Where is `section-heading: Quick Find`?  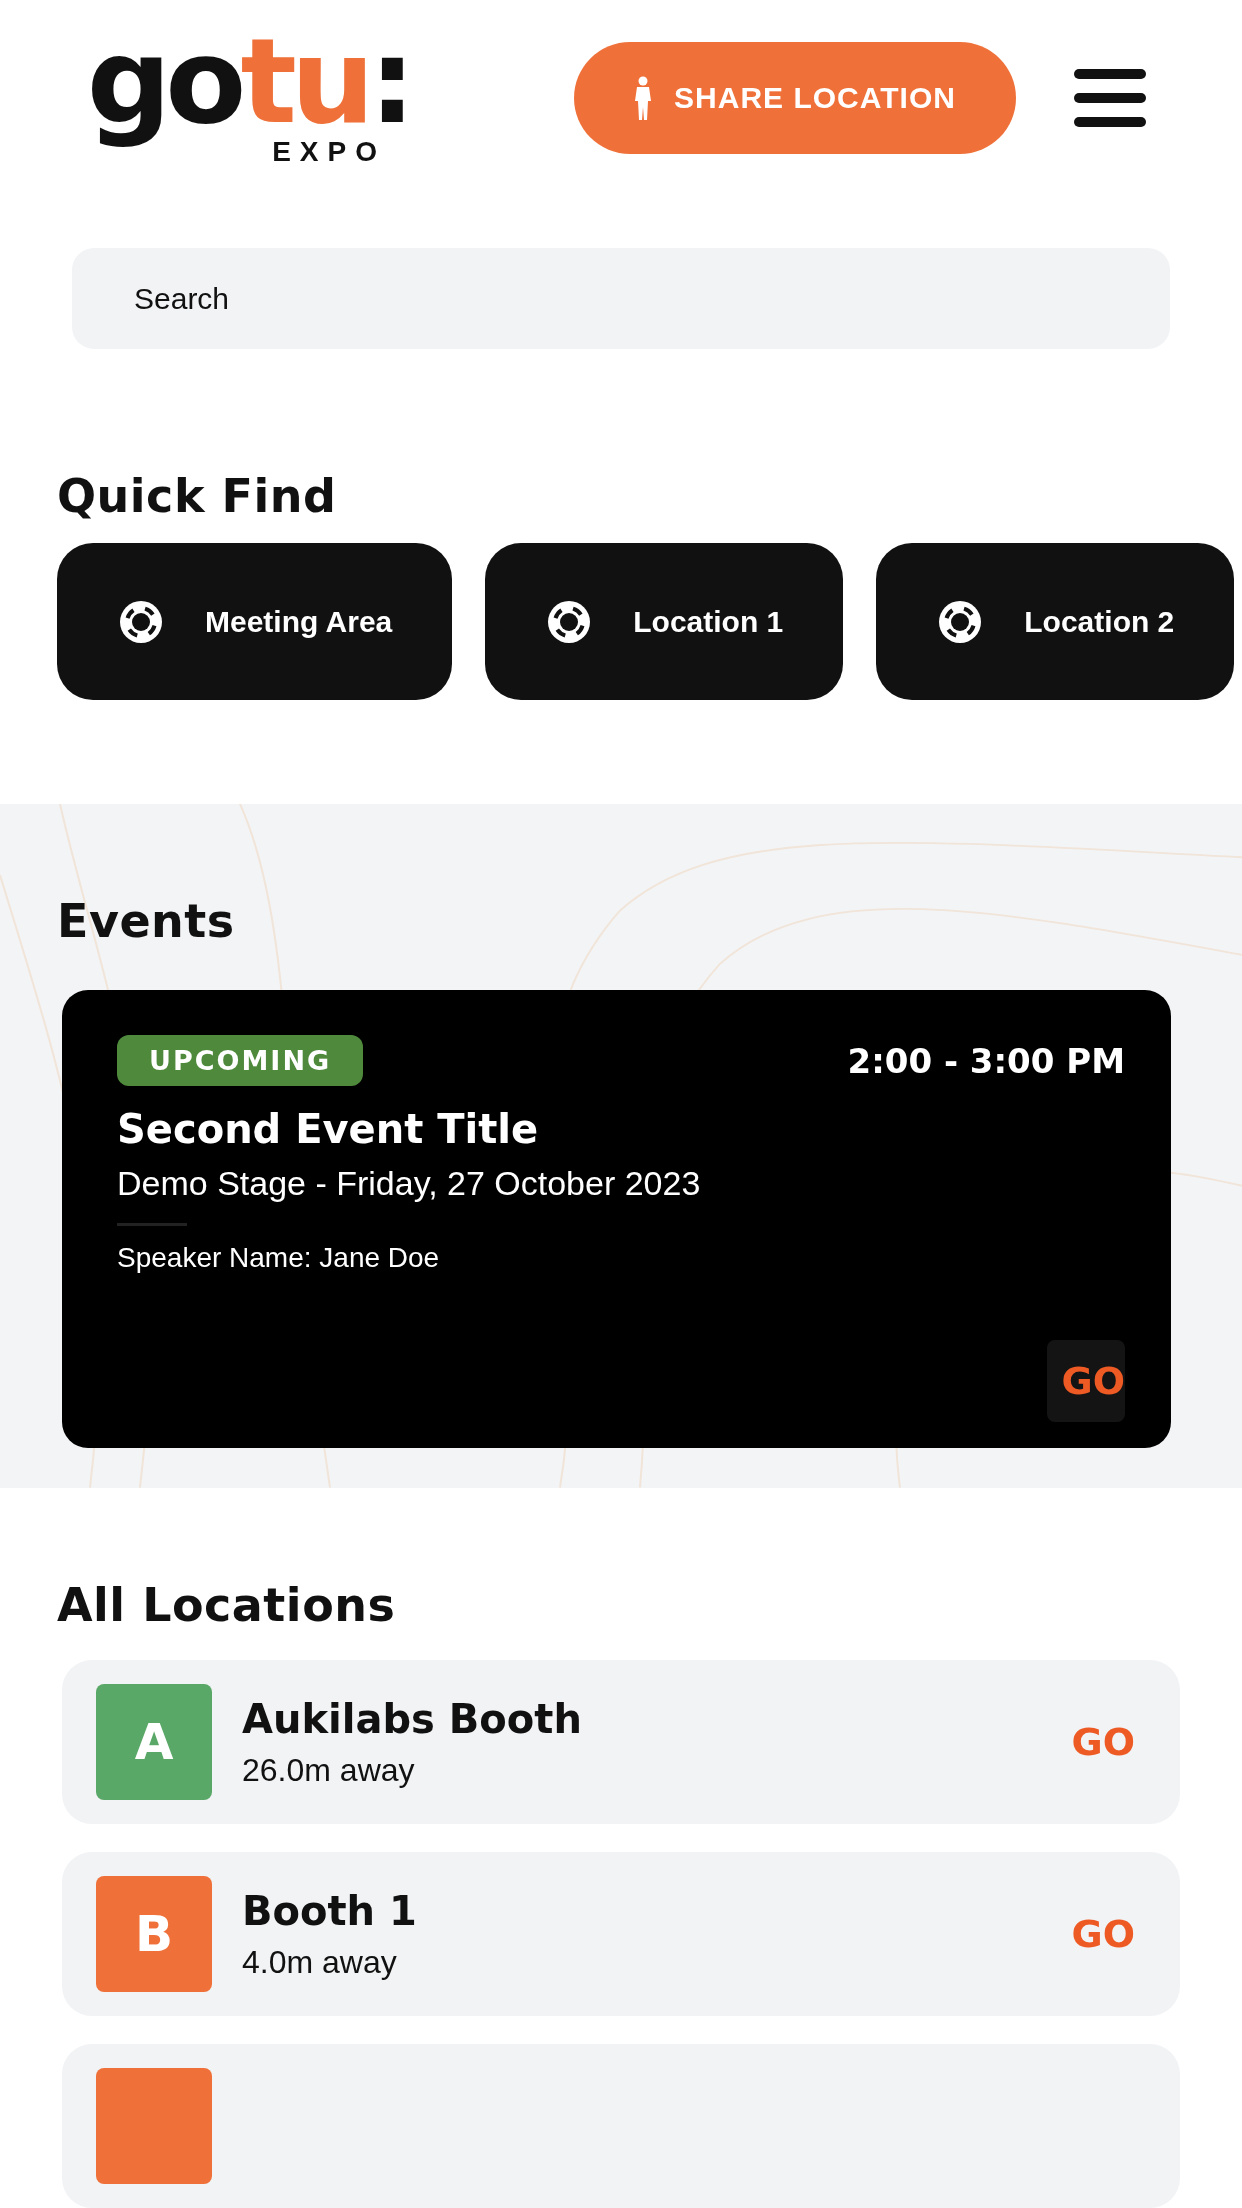
section-heading: Quick Find is located at coordinates (197, 496).